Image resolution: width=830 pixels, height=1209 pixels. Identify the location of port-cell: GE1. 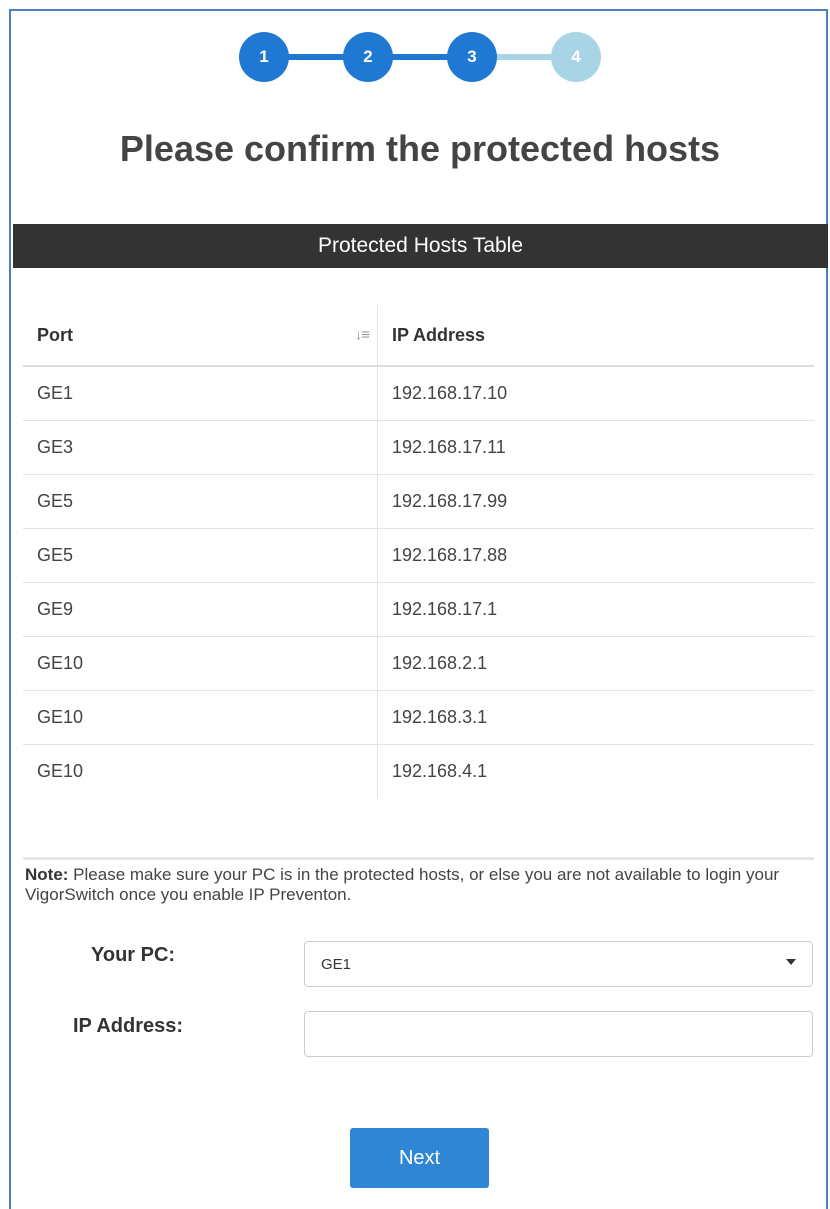
(200, 393).